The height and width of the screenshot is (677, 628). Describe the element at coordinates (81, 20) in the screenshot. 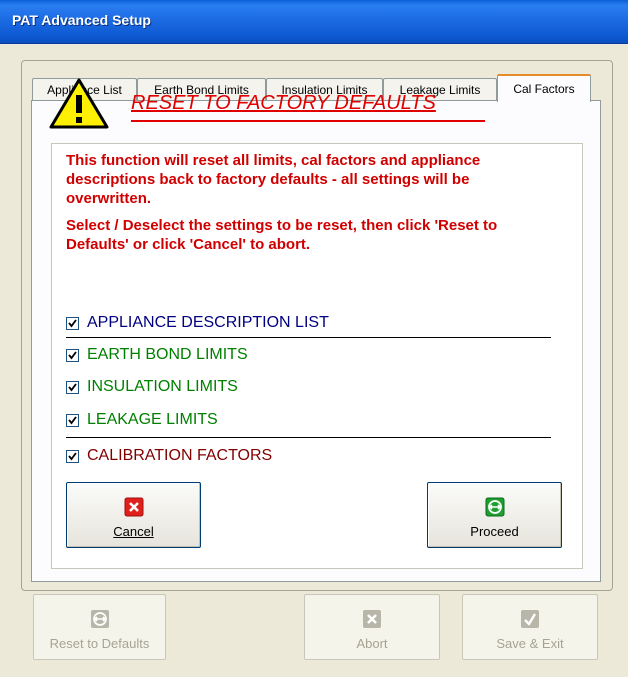

I see `window-title: PAT Advanced Setup` at that location.